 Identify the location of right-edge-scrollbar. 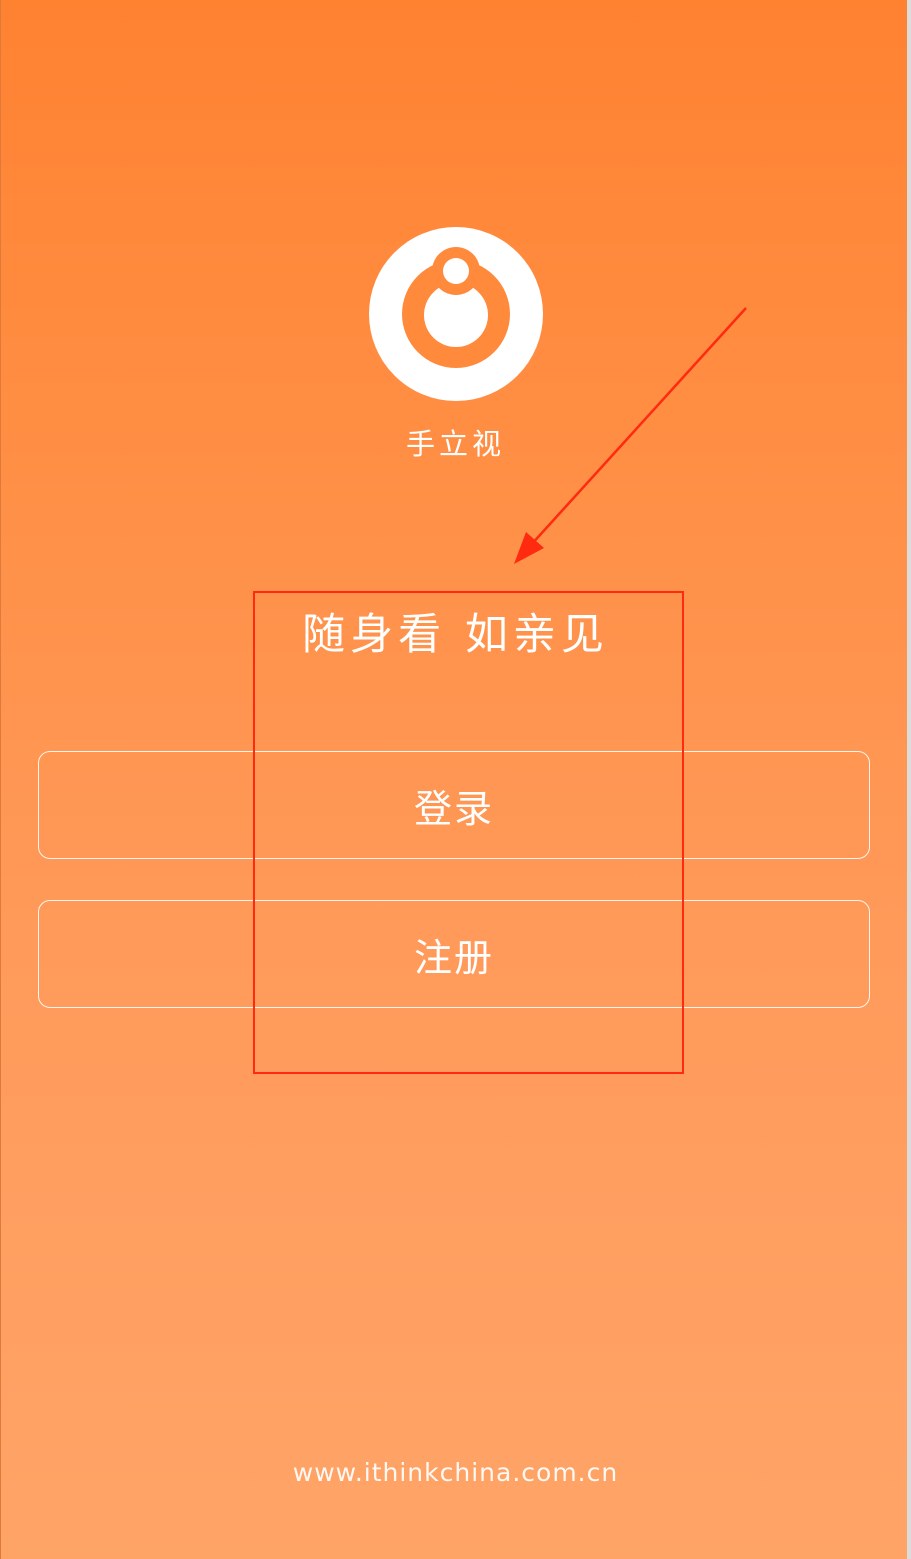
(909, 779).